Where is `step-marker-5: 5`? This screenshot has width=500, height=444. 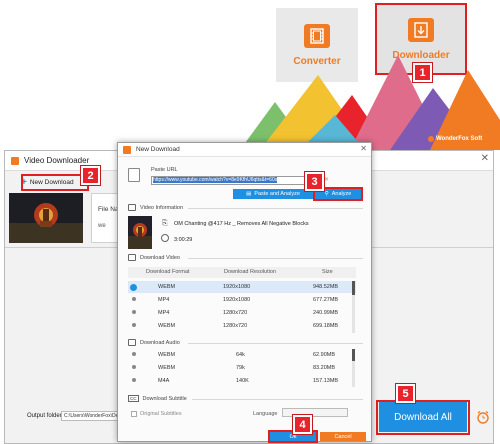 step-marker-5: 5 is located at coordinates (405, 393).